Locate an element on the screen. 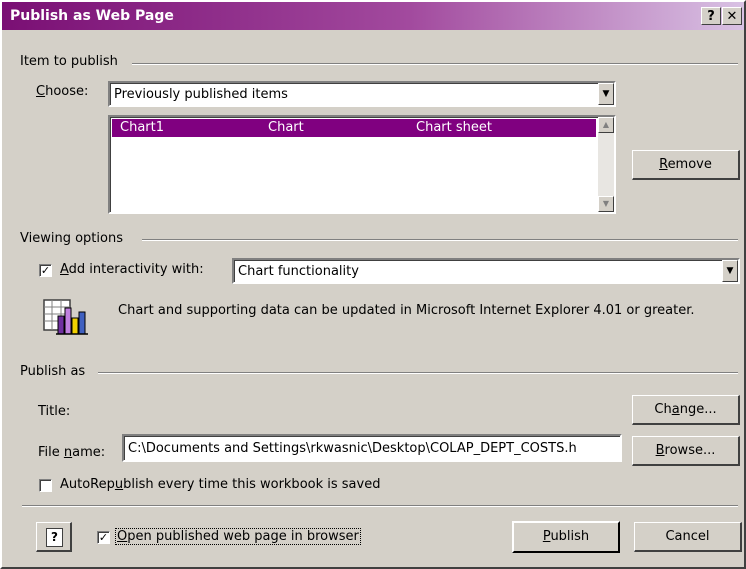 This screenshot has width=746, height=569. autorepublish-checkbox is located at coordinates (45, 485).